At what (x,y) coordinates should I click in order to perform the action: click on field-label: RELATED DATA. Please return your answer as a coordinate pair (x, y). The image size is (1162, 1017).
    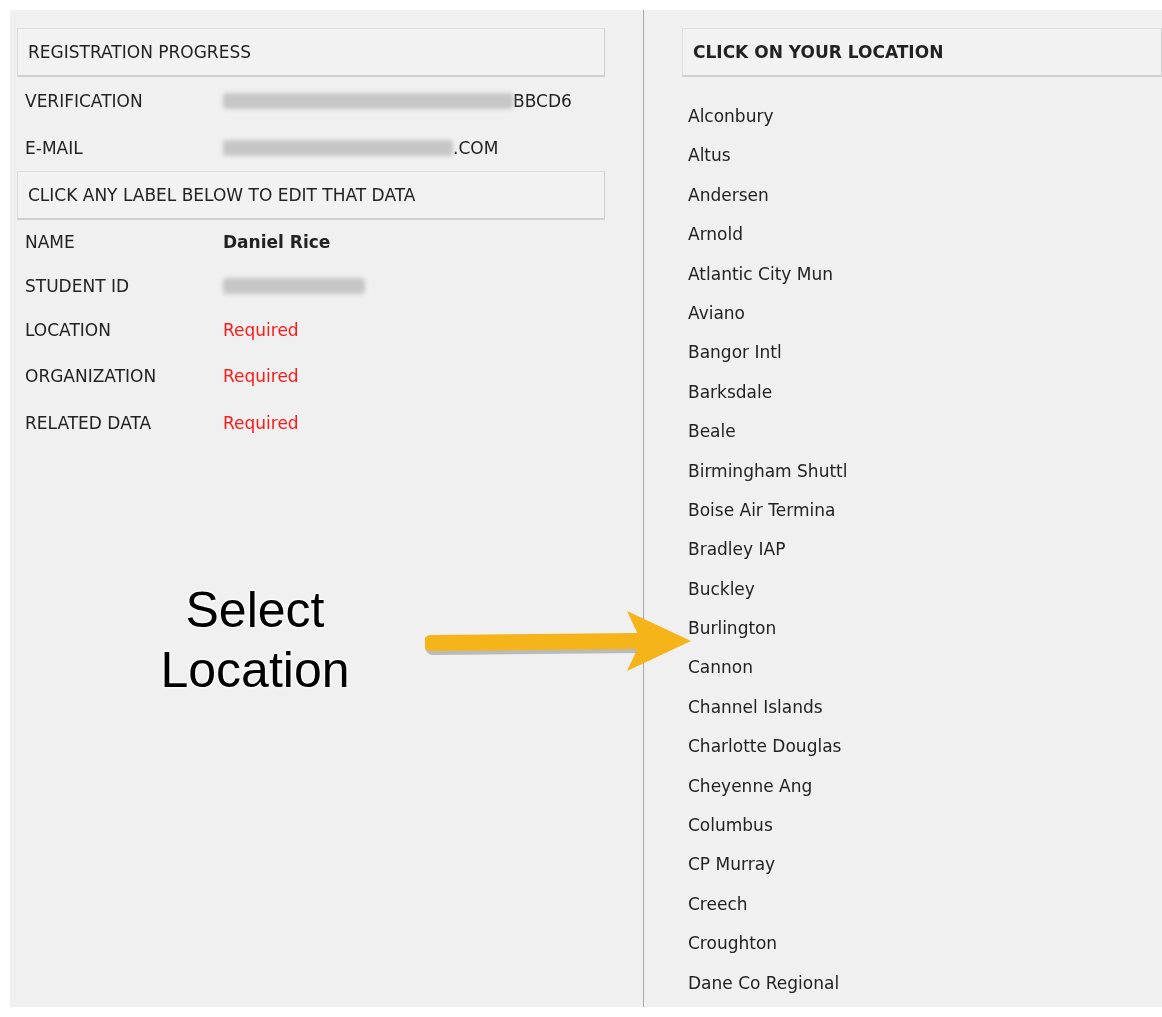
    Looking at the image, I should click on (124, 422).